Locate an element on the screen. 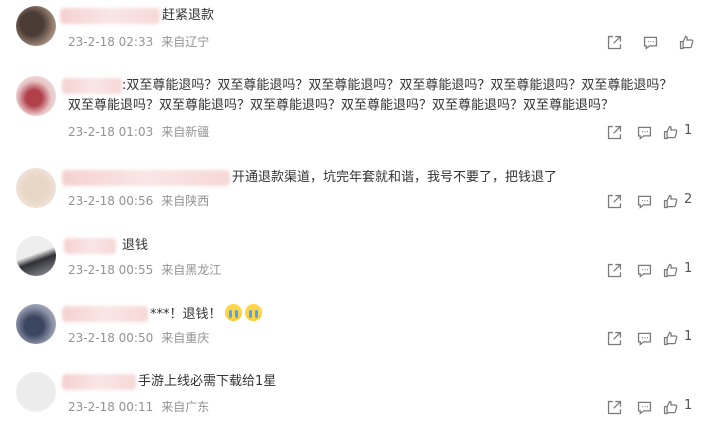 This screenshot has height=428, width=712. comment-actions is located at coordinates (650, 42).